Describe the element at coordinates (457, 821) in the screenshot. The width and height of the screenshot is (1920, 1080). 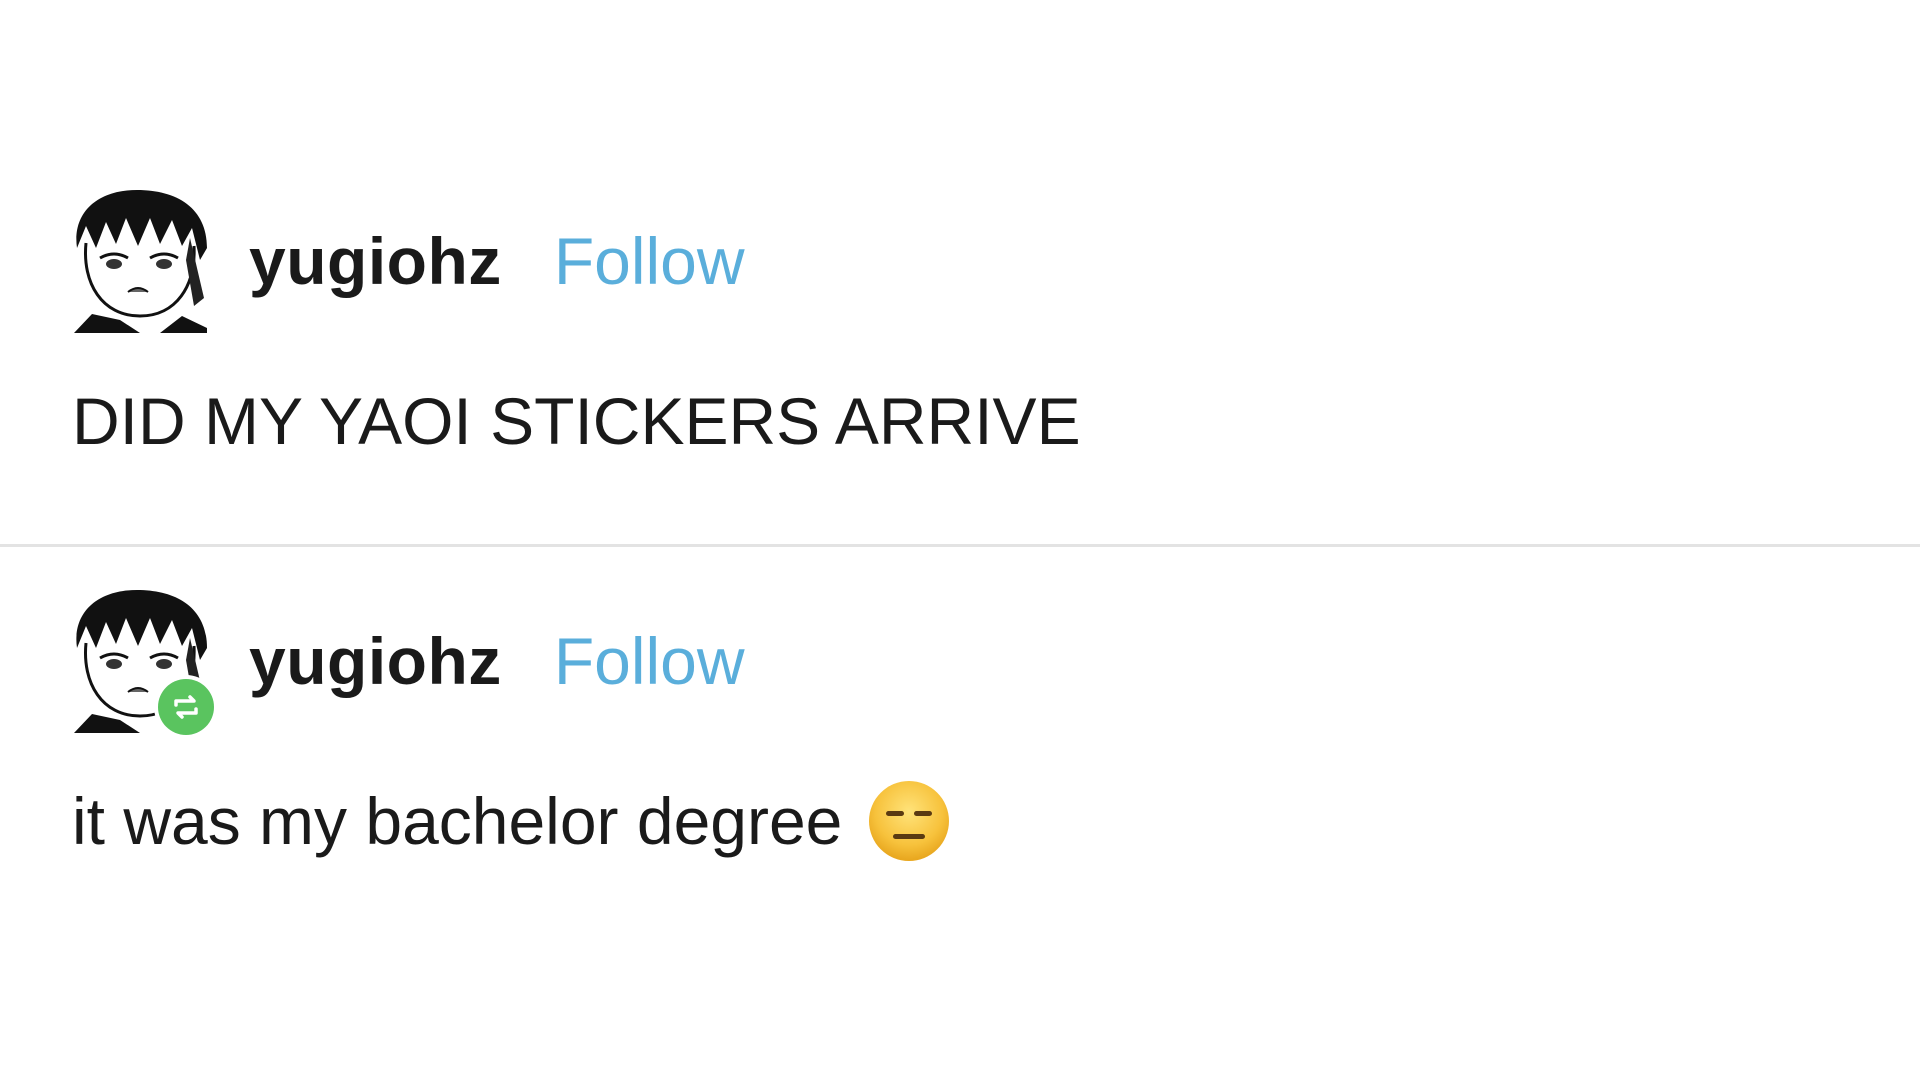
I see `post-body-text: it was my bachelor degree` at that location.